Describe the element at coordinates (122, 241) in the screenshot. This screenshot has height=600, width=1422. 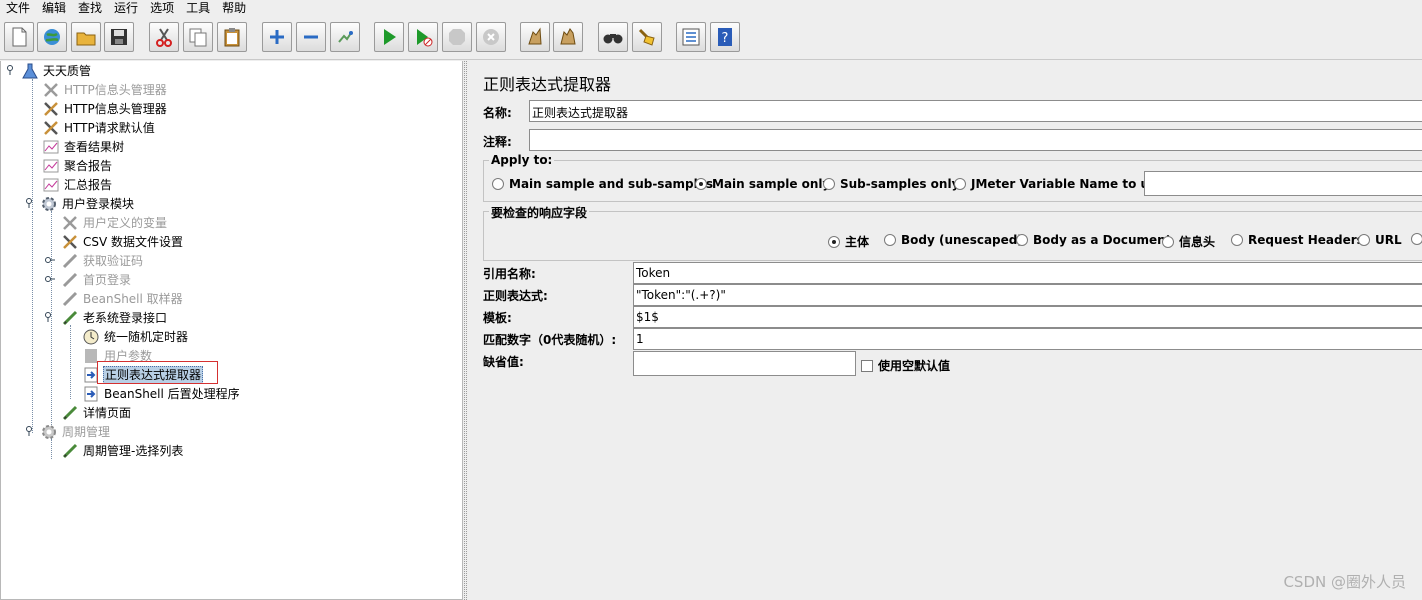
I see `tree-item: CSV 数据文件设置` at that location.